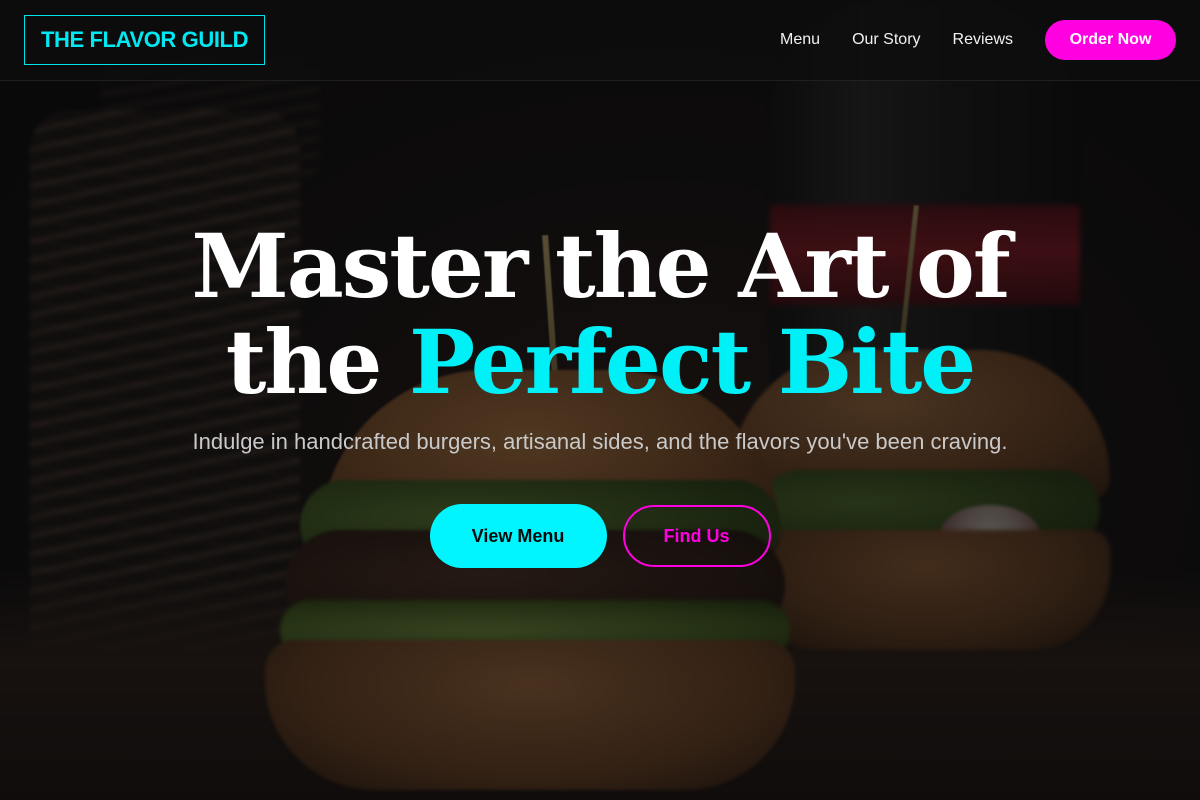 The height and width of the screenshot is (800, 1200). I want to click on hero-cta-row: View Menu Find Us, so click(600, 536).